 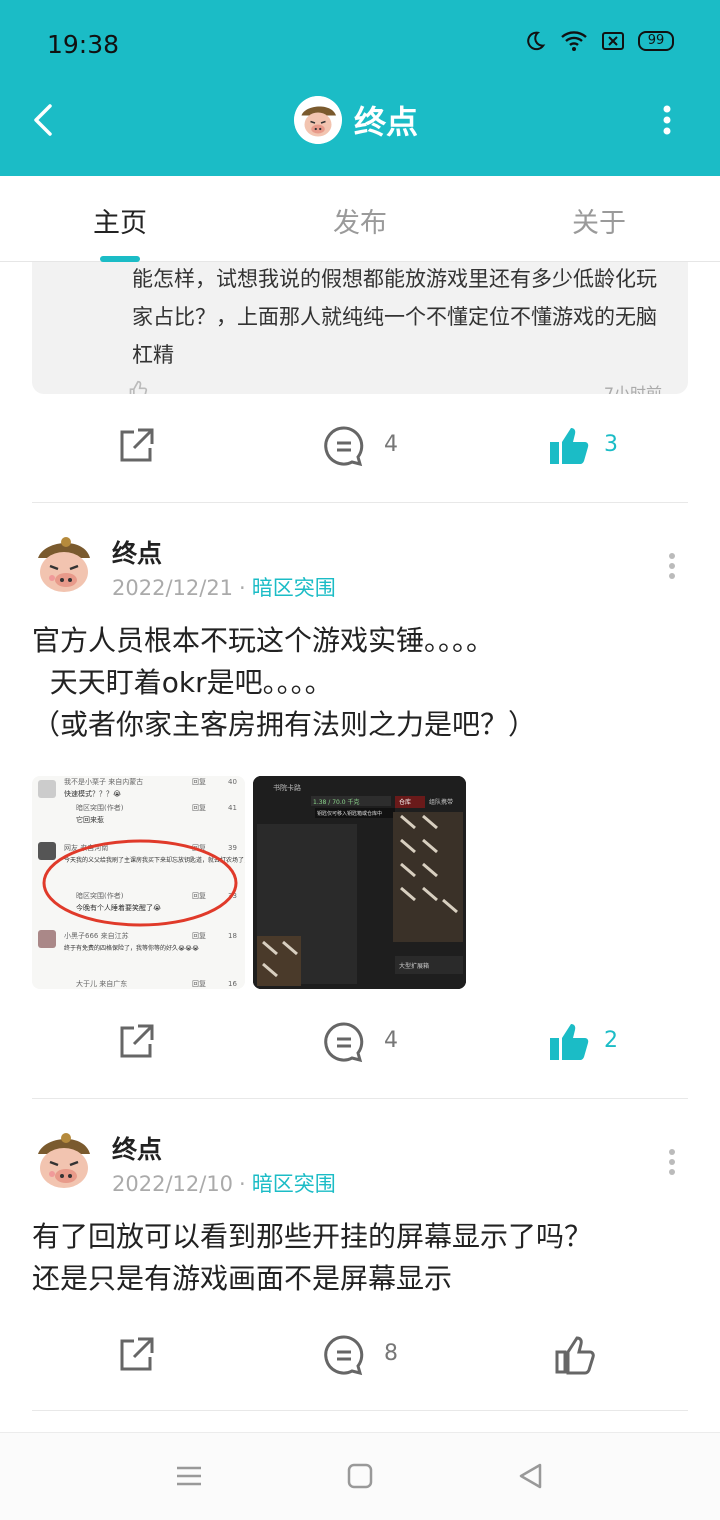 I want to click on shot-likes: 16, so click(x=232, y=984).